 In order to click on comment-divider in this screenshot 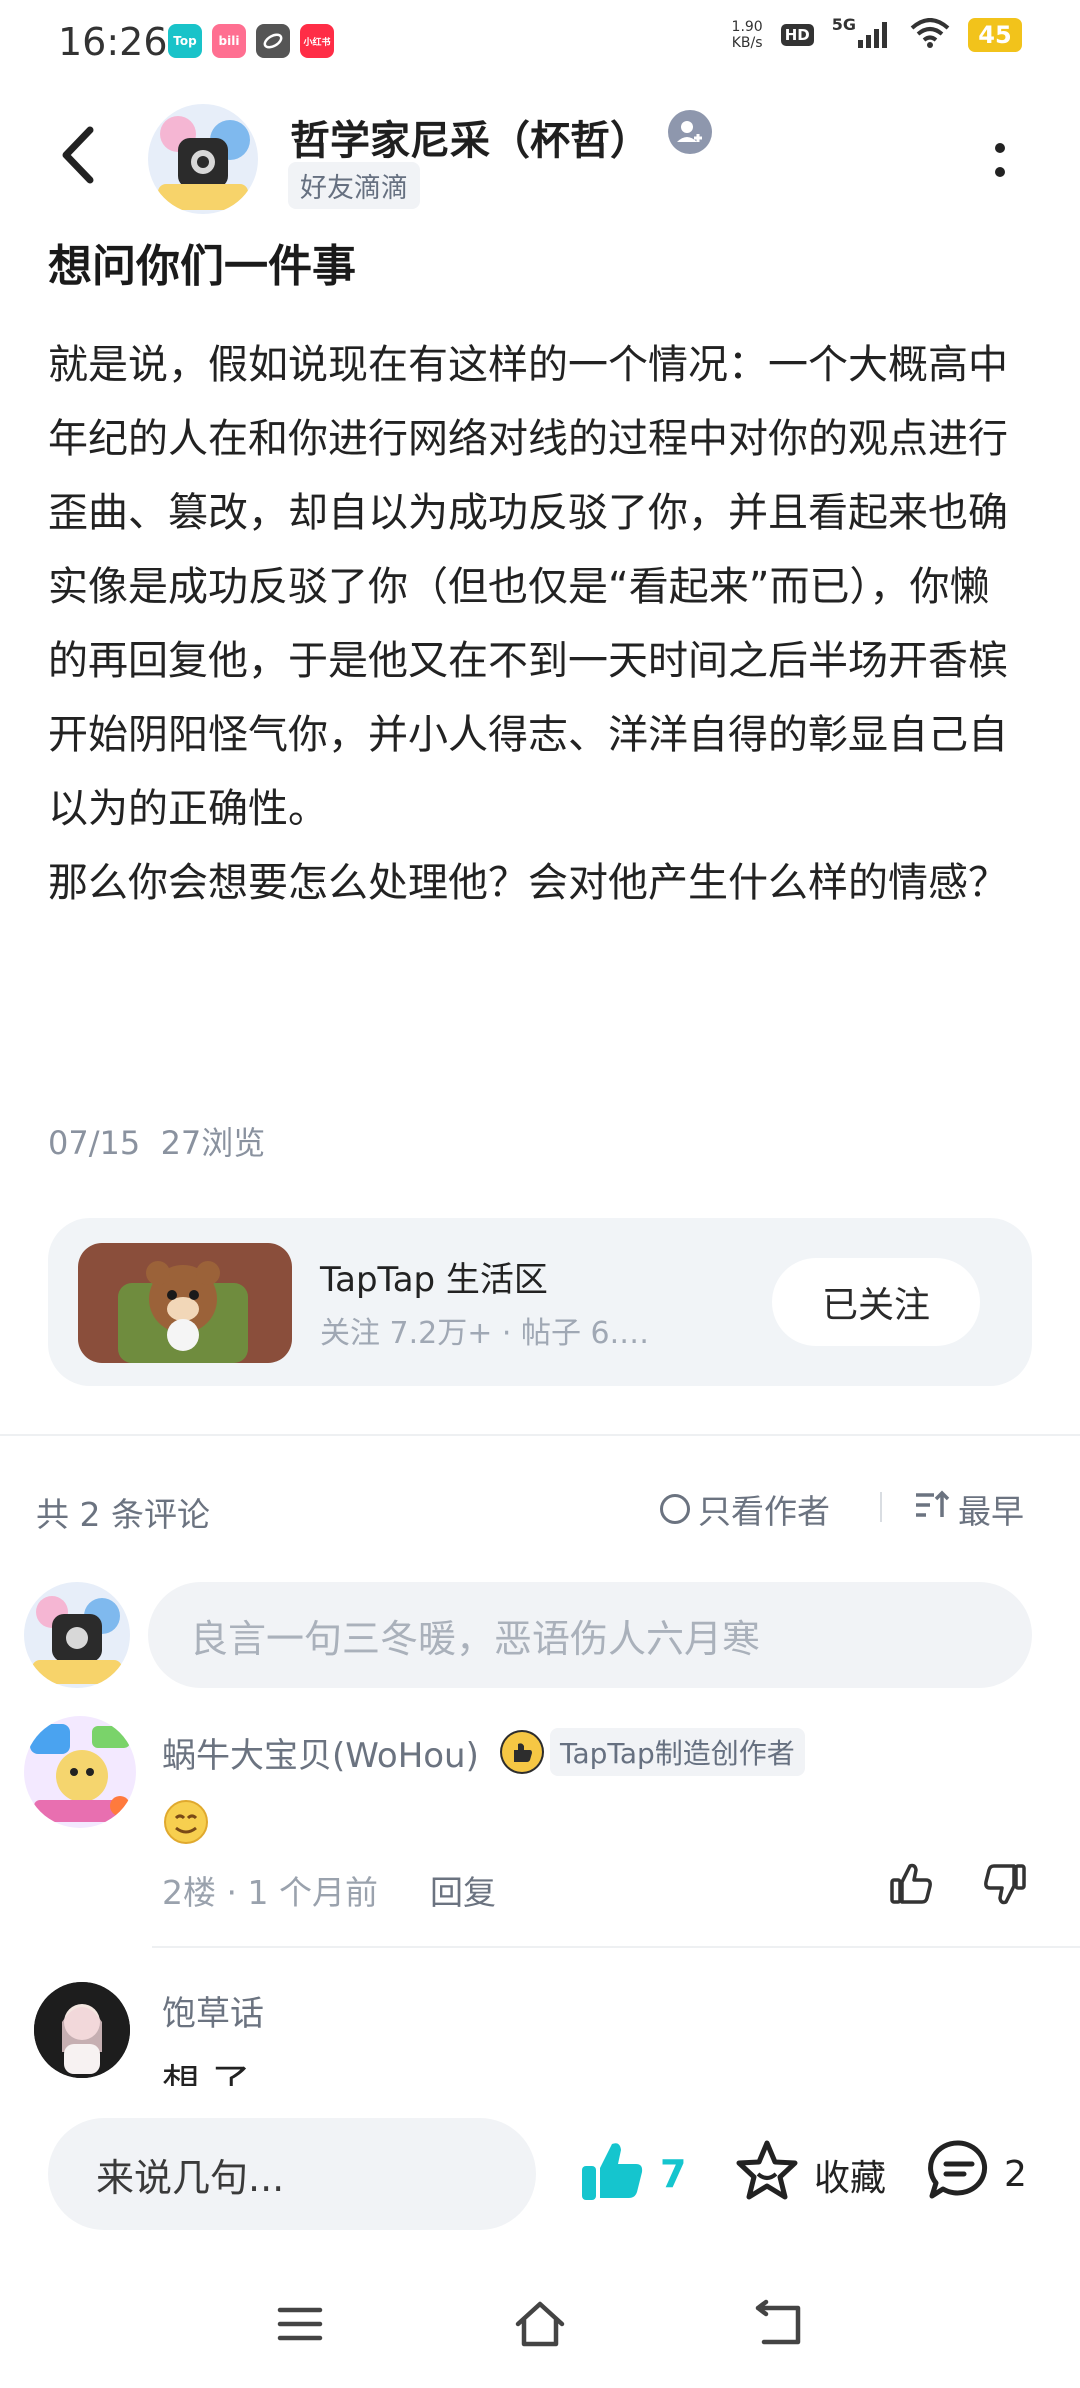, I will do `click(616, 1947)`.